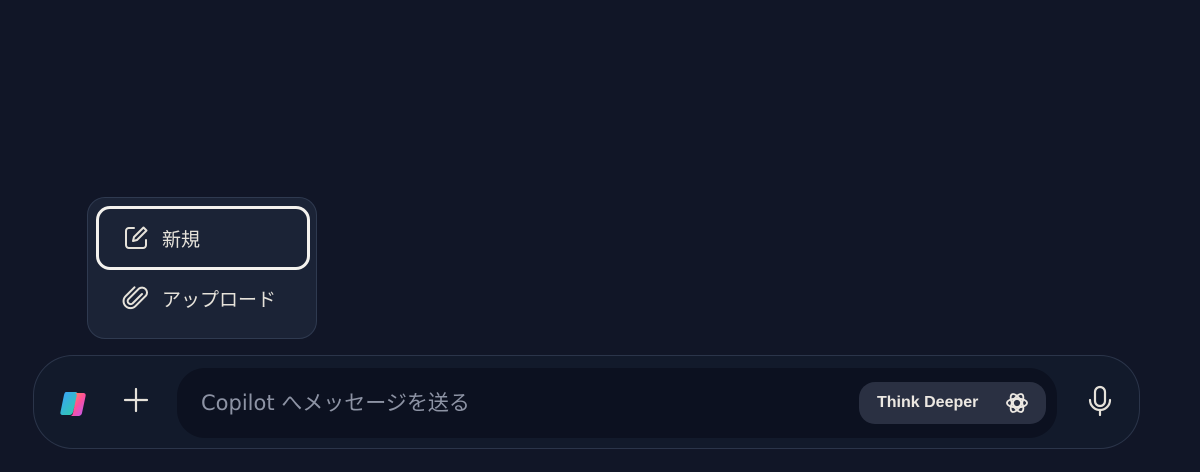 The image size is (1200, 472). I want to click on menu-item-upload: アップロード, so click(203, 298).